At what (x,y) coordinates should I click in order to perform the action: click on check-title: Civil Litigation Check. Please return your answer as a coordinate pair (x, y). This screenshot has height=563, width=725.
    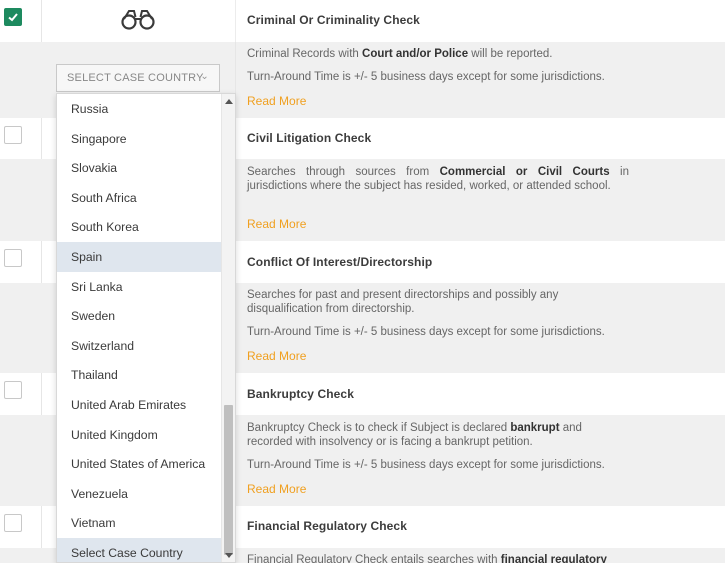
    Looking at the image, I should click on (309, 138).